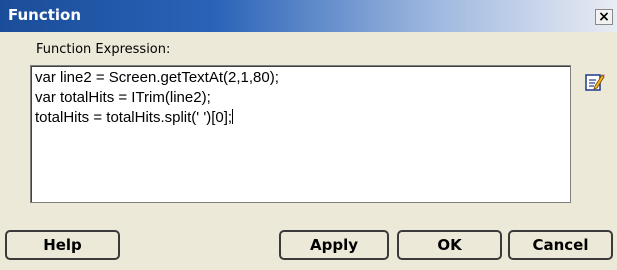 The height and width of the screenshot is (270, 617). I want to click on code-line-1: var line2 = Screen.getTextAt(2,1,80);, so click(157, 77).